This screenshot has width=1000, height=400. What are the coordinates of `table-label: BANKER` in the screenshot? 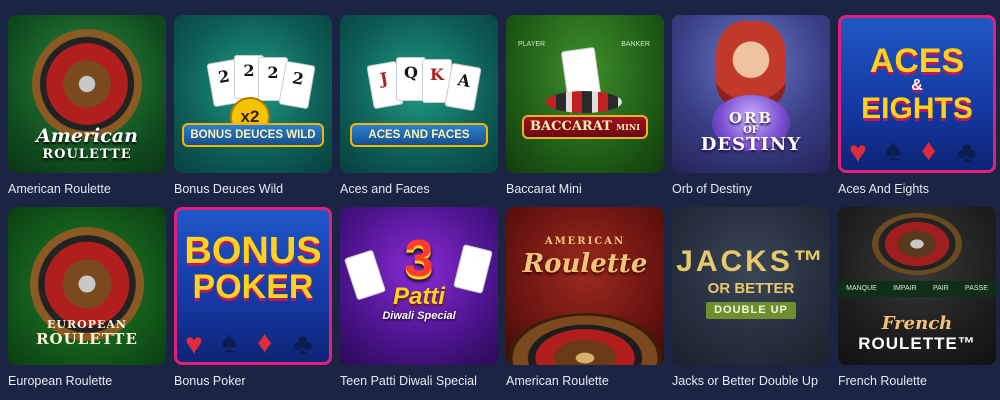 It's located at (635, 44).